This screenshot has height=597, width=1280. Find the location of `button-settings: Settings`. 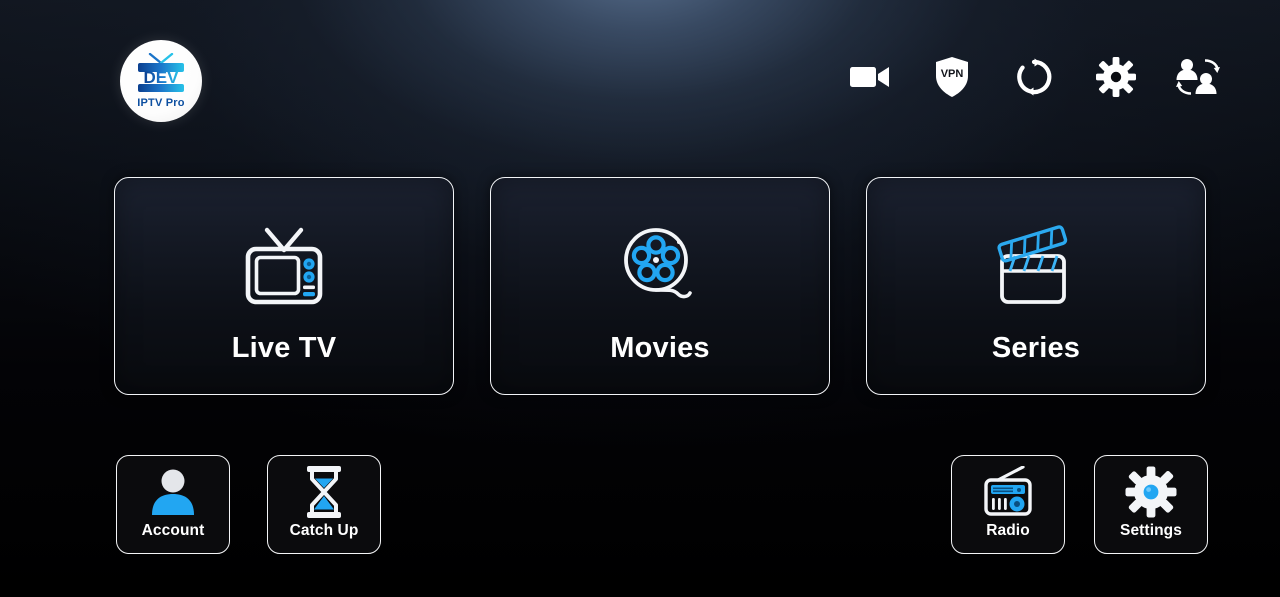

button-settings: Settings is located at coordinates (1151, 504).